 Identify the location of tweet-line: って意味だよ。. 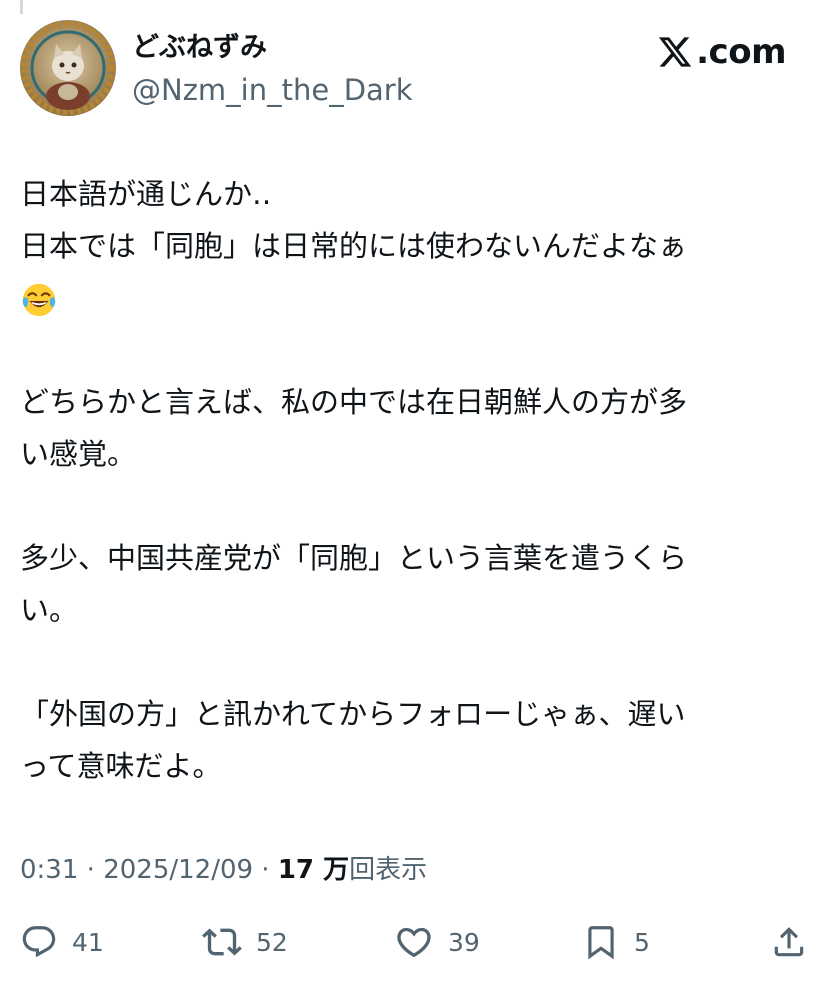
(121, 766).